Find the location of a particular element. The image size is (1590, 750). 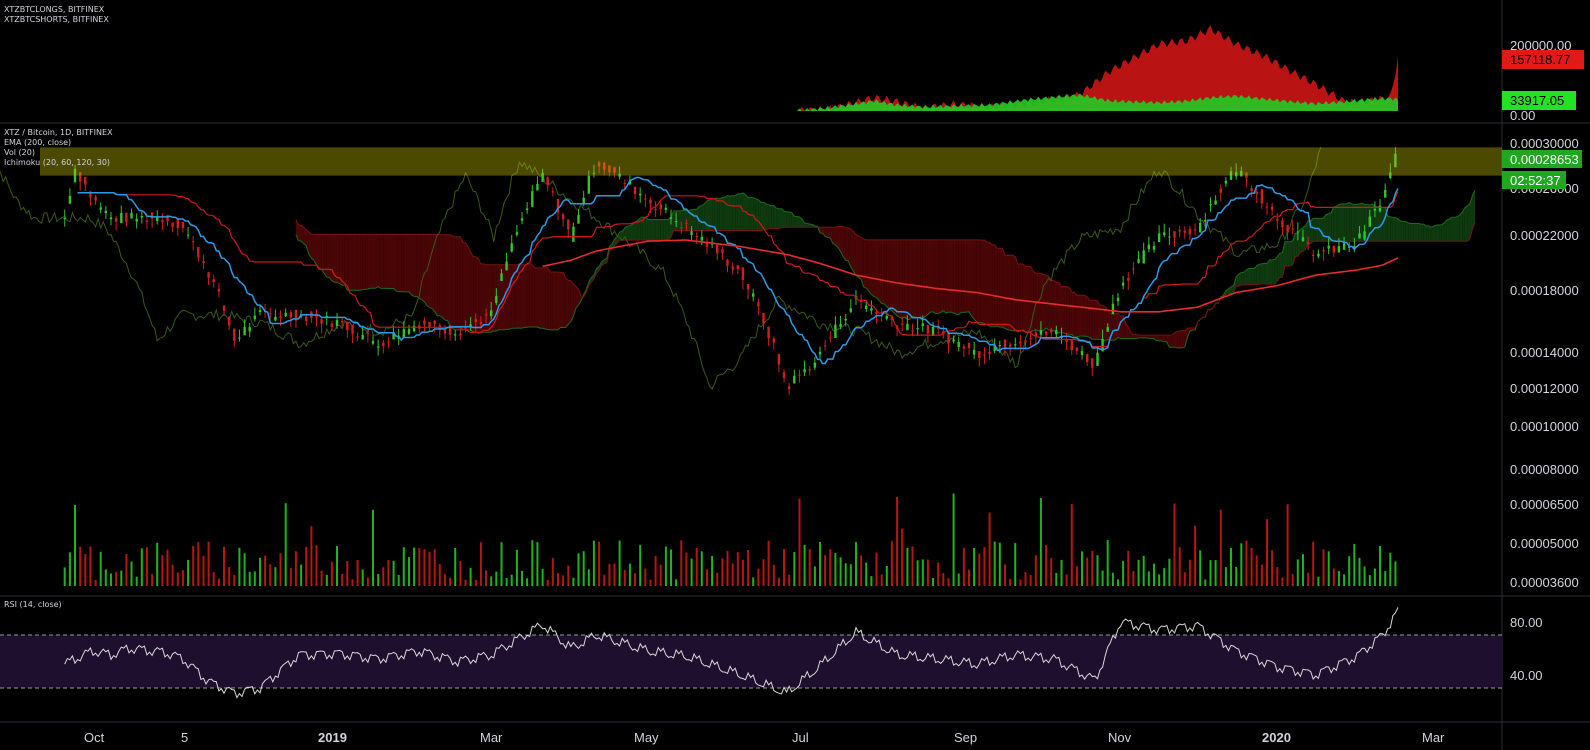

resistance-zone is located at coordinates (771, 161).